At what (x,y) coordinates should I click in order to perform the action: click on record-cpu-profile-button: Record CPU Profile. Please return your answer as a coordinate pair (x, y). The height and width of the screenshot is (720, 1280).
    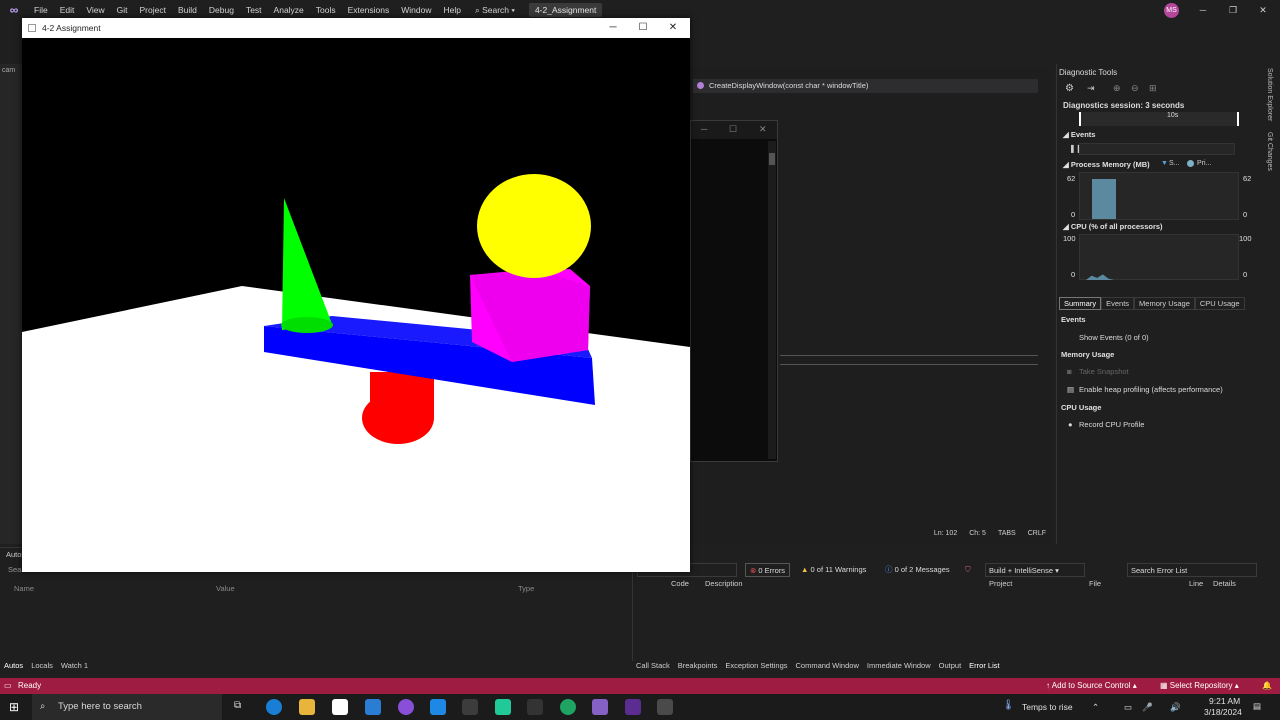
    Looking at the image, I should click on (1111, 424).